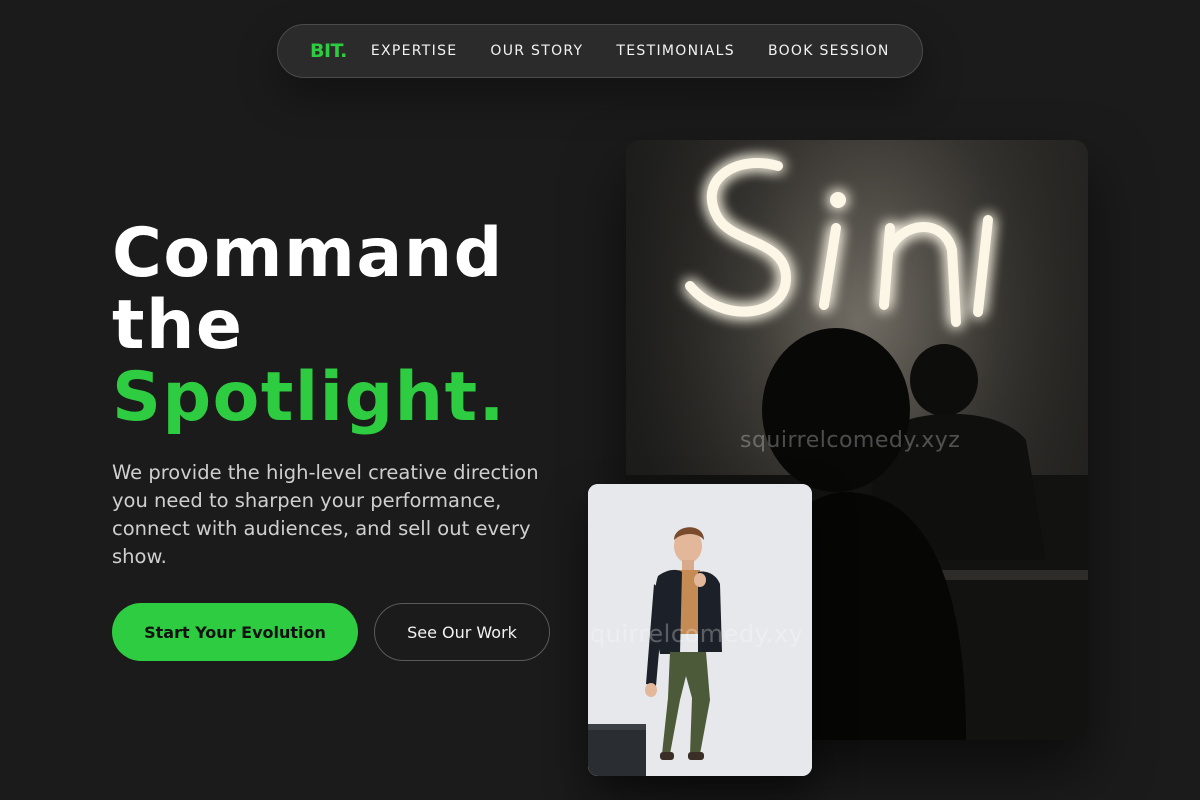  What do you see at coordinates (675, 51) in the screenshot?
I see `nav-link-testimonials: TESTIMONIALS` at bounding box center [675, 51].